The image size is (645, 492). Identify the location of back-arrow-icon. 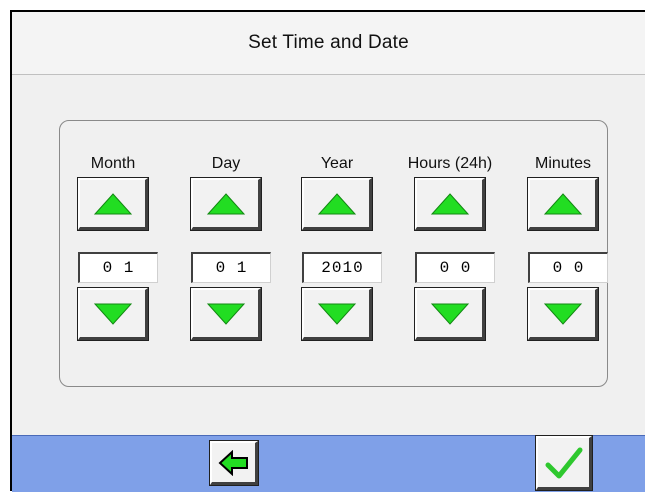
(233, 462).